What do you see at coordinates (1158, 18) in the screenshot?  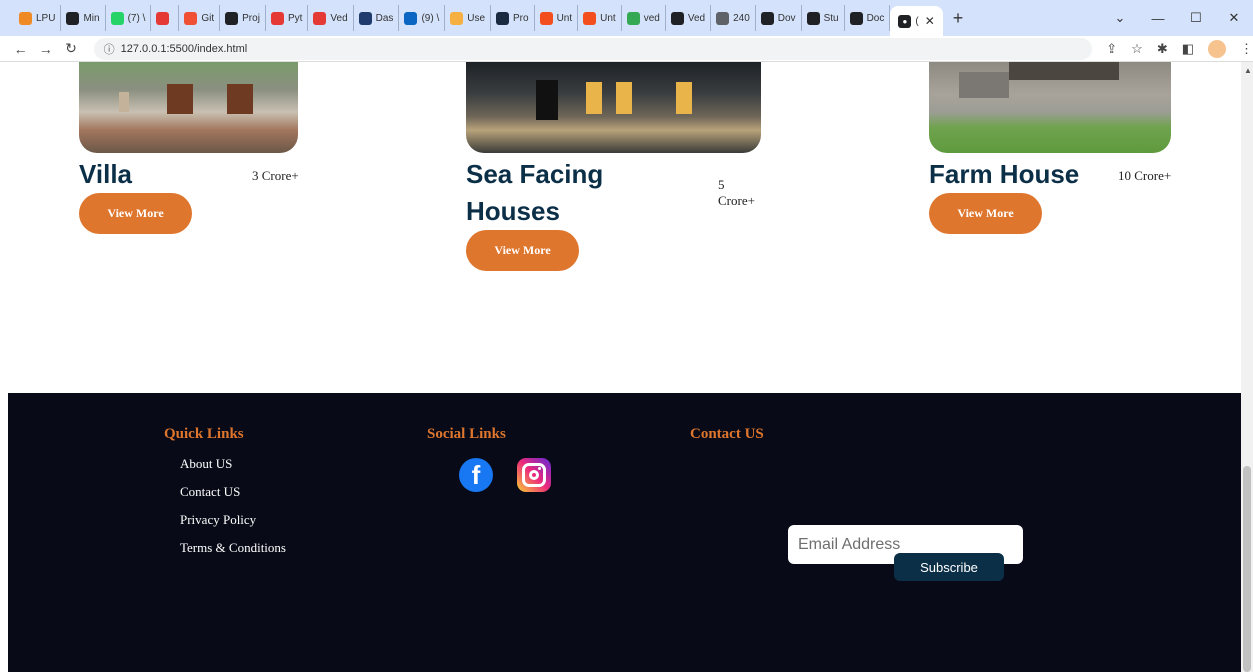 I see `minimize-icon: —` at bounding box center [1158, 18].